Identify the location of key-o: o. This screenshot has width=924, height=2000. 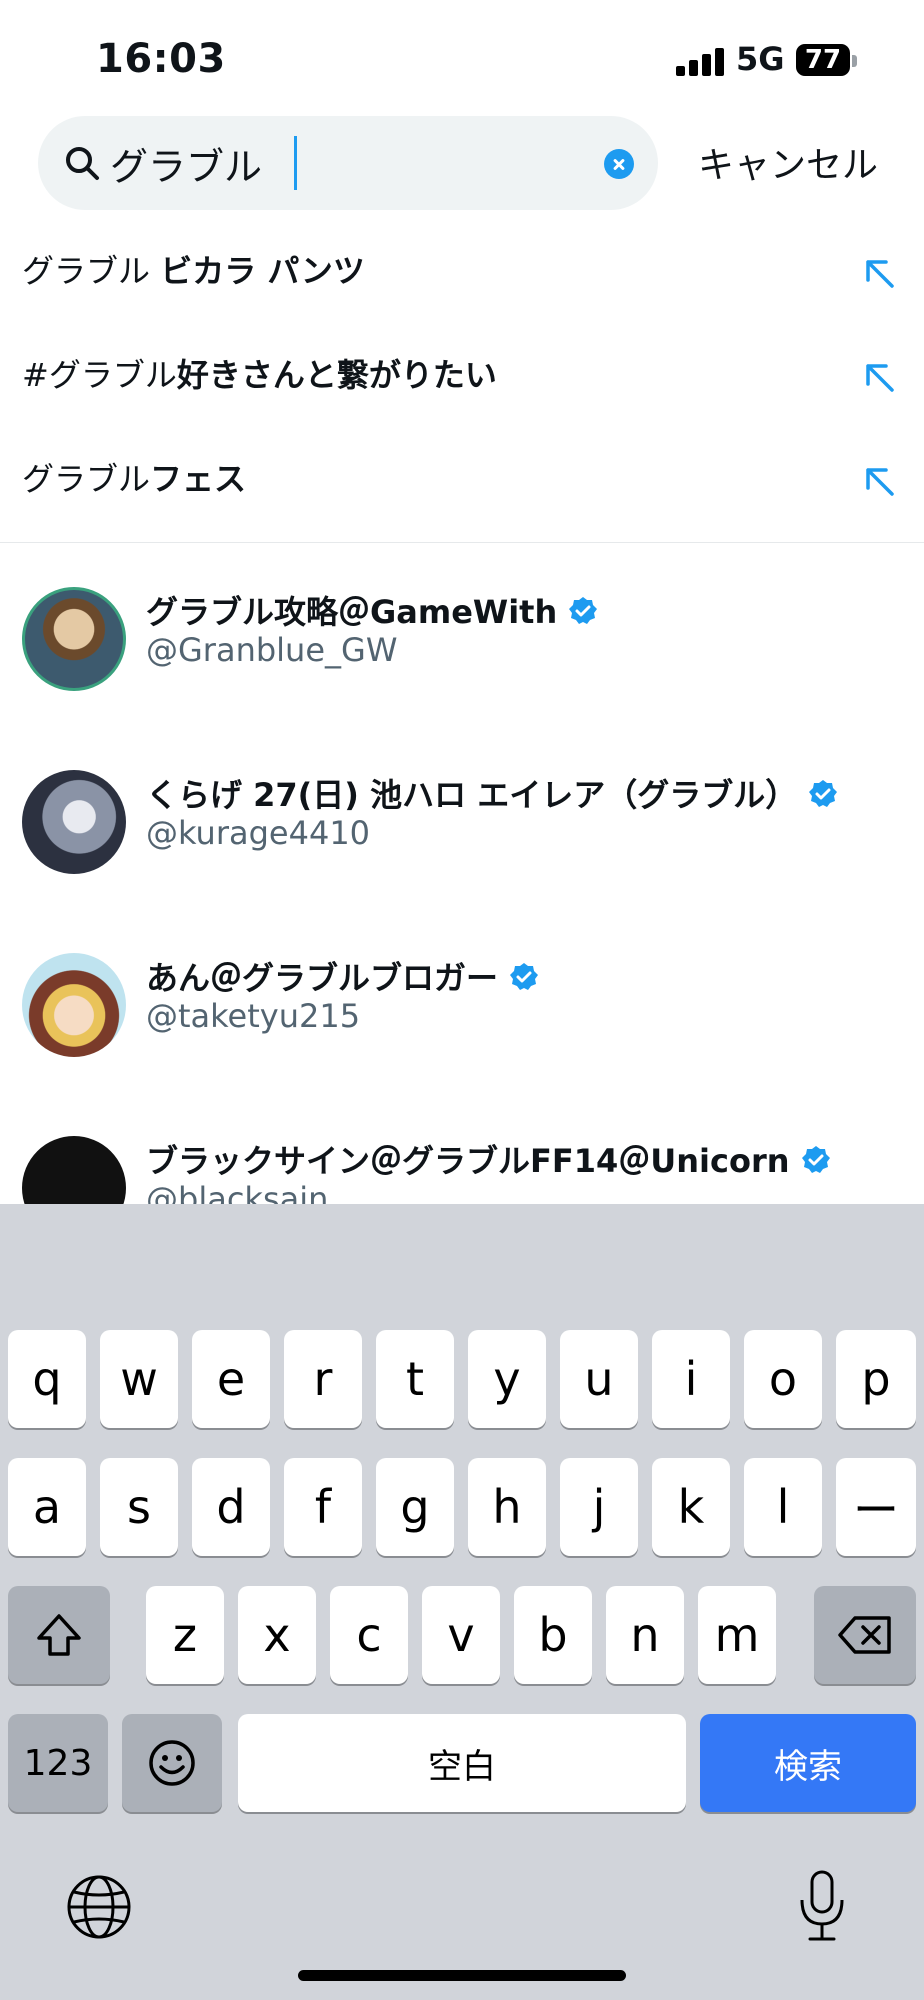
(783, 1379).